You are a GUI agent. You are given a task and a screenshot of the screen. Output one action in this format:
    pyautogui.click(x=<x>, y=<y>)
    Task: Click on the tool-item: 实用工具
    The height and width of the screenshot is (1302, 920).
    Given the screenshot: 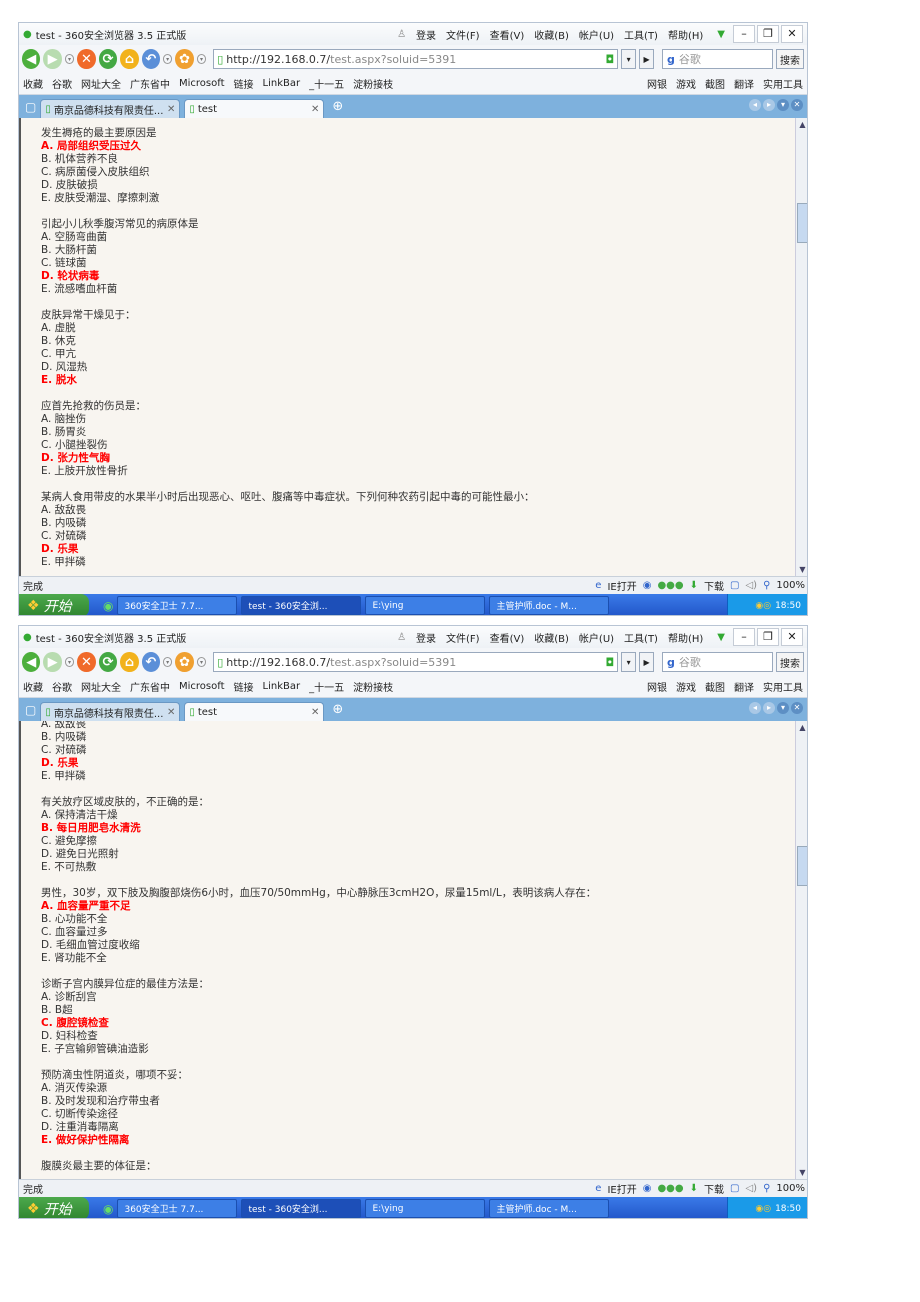 What is the action you would take?
    pyautogui.click(x=783, y=83)
    